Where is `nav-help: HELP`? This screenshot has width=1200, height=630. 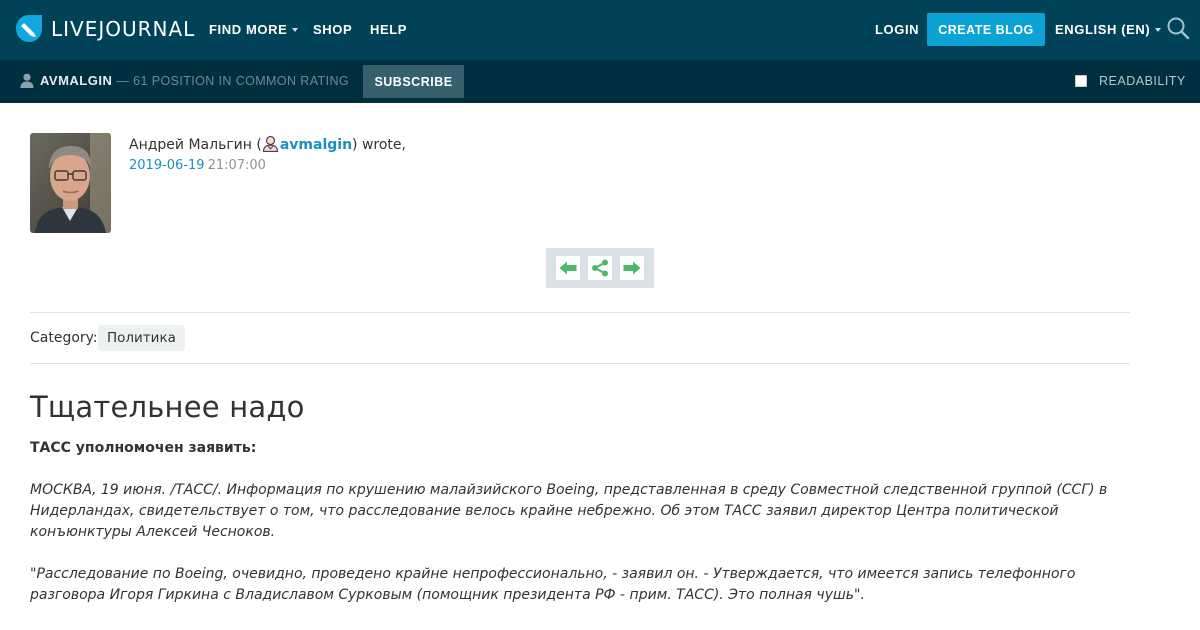 nav-help: HELP is located at coordinates (388, 30).